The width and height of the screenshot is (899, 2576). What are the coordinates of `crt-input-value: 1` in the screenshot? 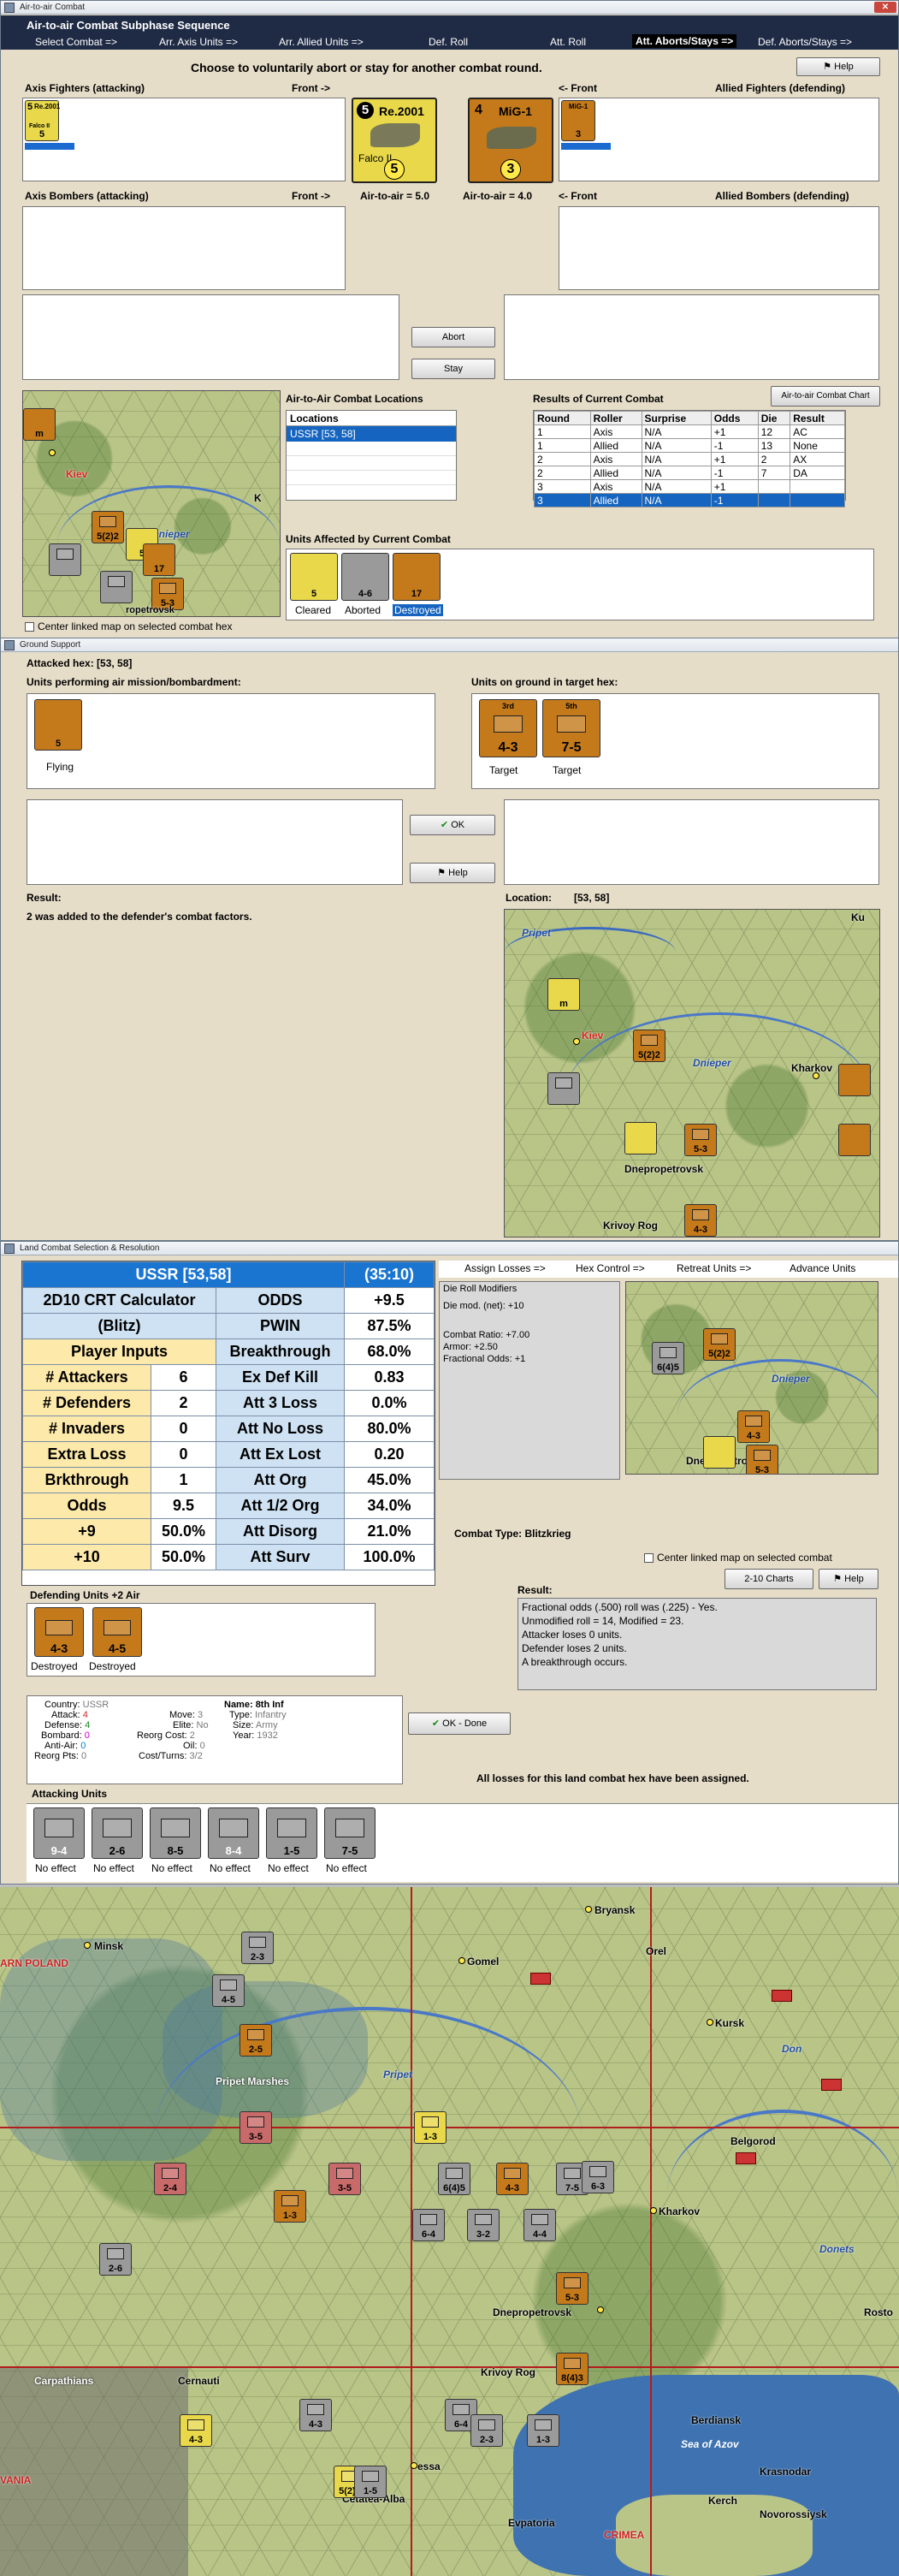 It's located at (184, 1480).